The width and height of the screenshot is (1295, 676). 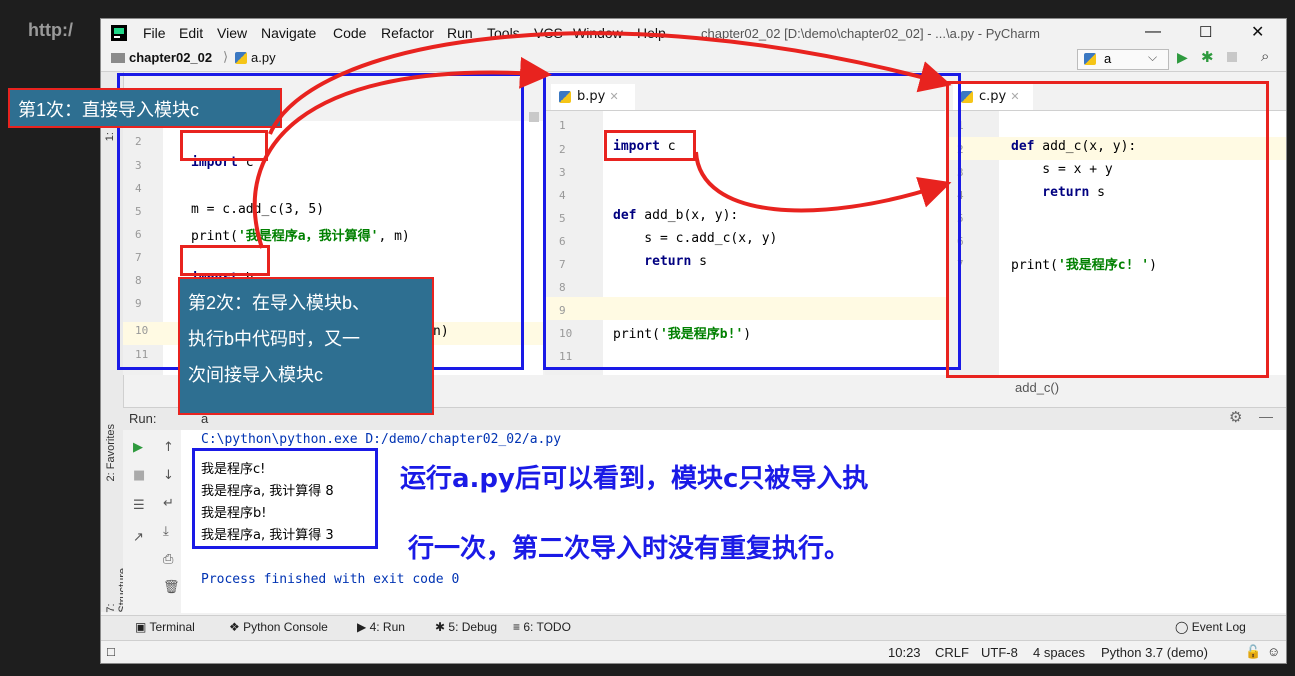 I want to click on arrow-a-to-c, so click(x=610, y=83).